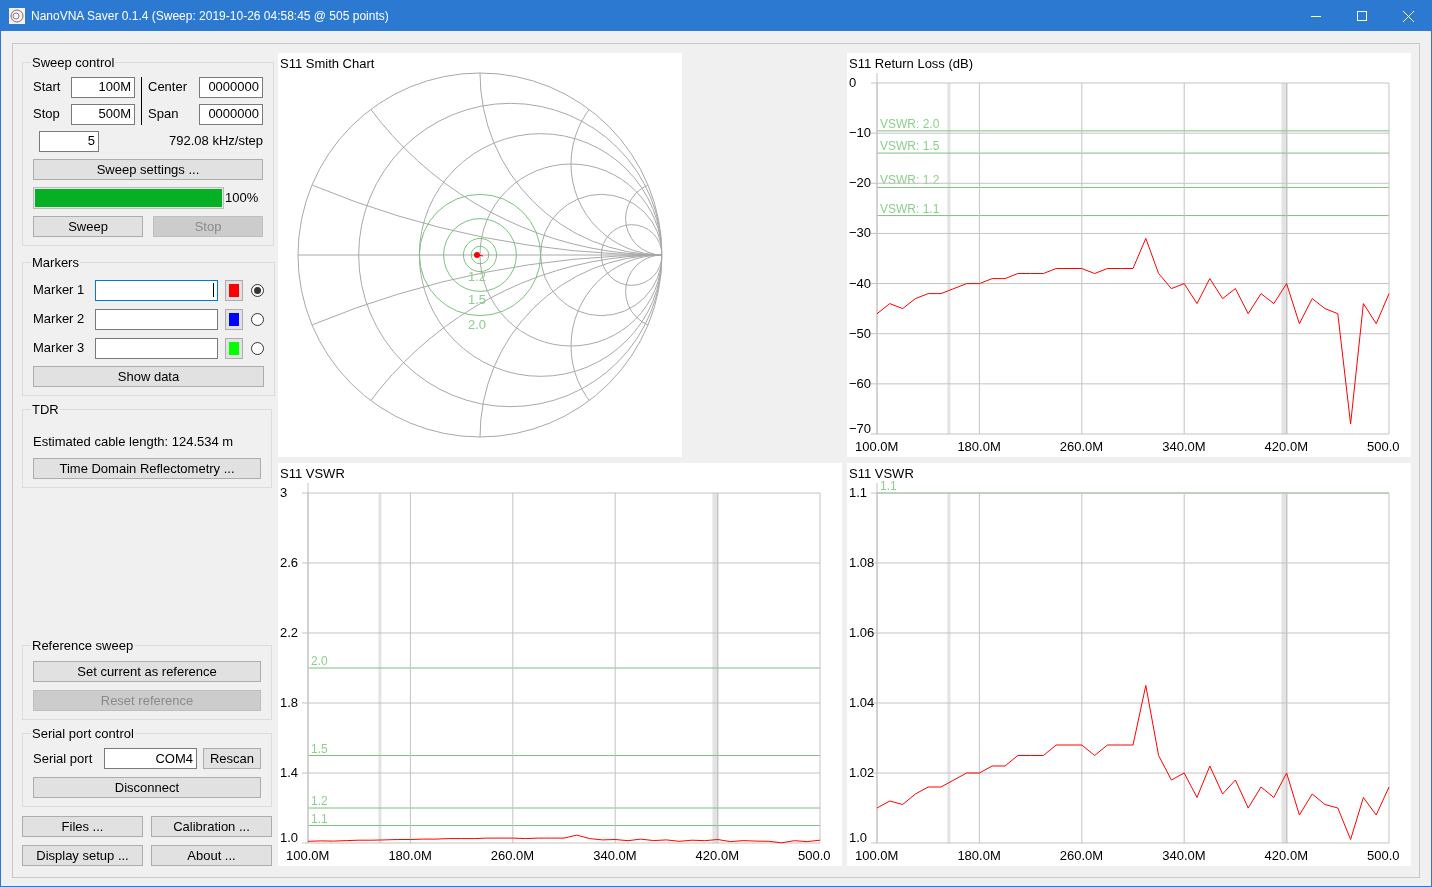  What do you see at coordinates (477, 276) in the screenshot?
I see `circle-label: 1.2` at bounding box center [477, 276].